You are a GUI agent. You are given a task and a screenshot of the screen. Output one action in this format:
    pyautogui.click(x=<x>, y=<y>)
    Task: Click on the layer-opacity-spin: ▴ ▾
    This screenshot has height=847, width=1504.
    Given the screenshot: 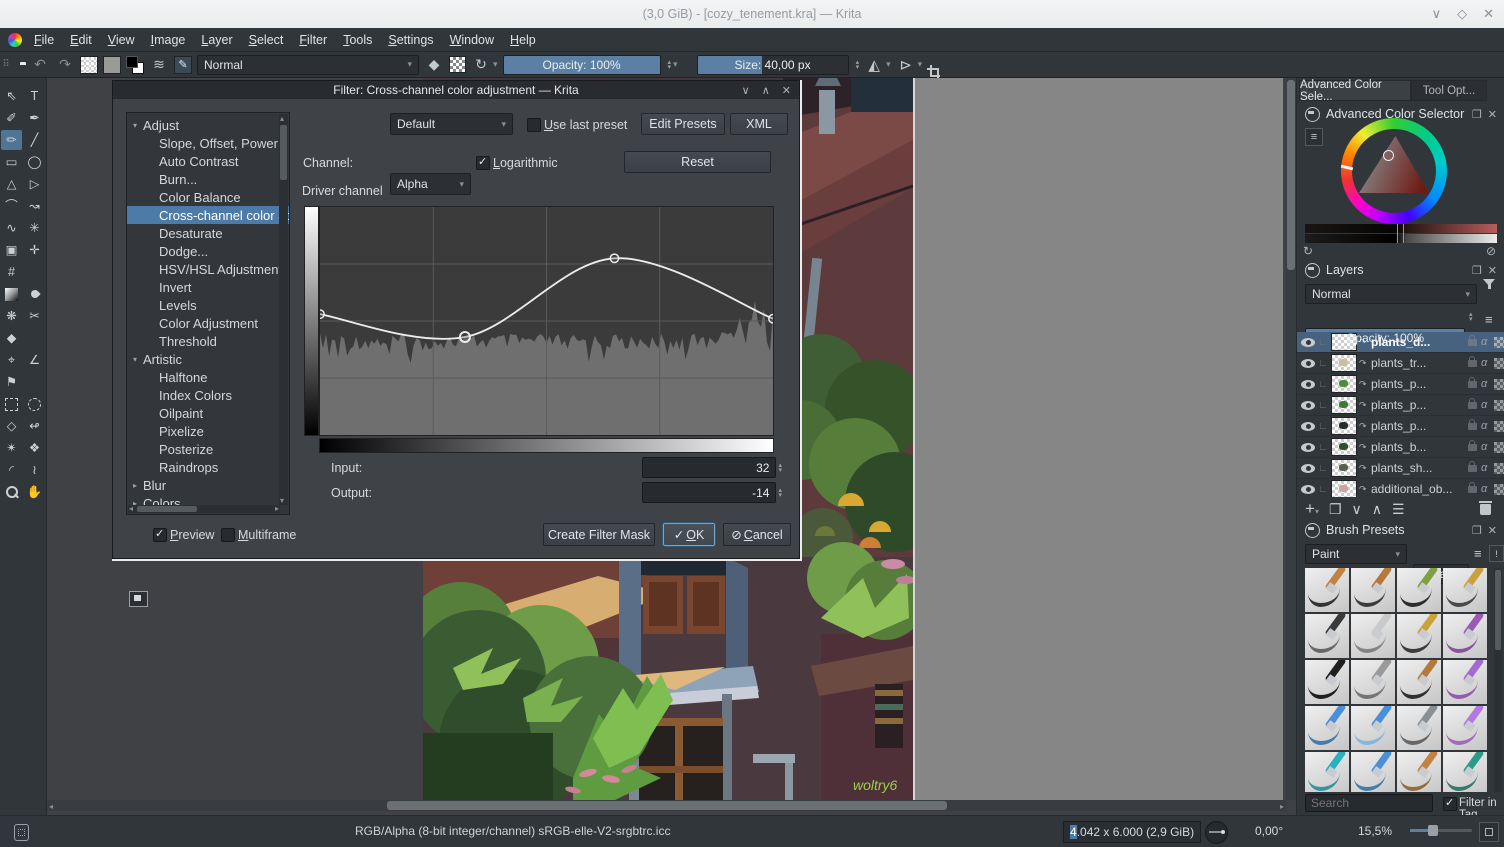 What is the action you would take?
    pyautogui.click(x=1471, y=317)
    